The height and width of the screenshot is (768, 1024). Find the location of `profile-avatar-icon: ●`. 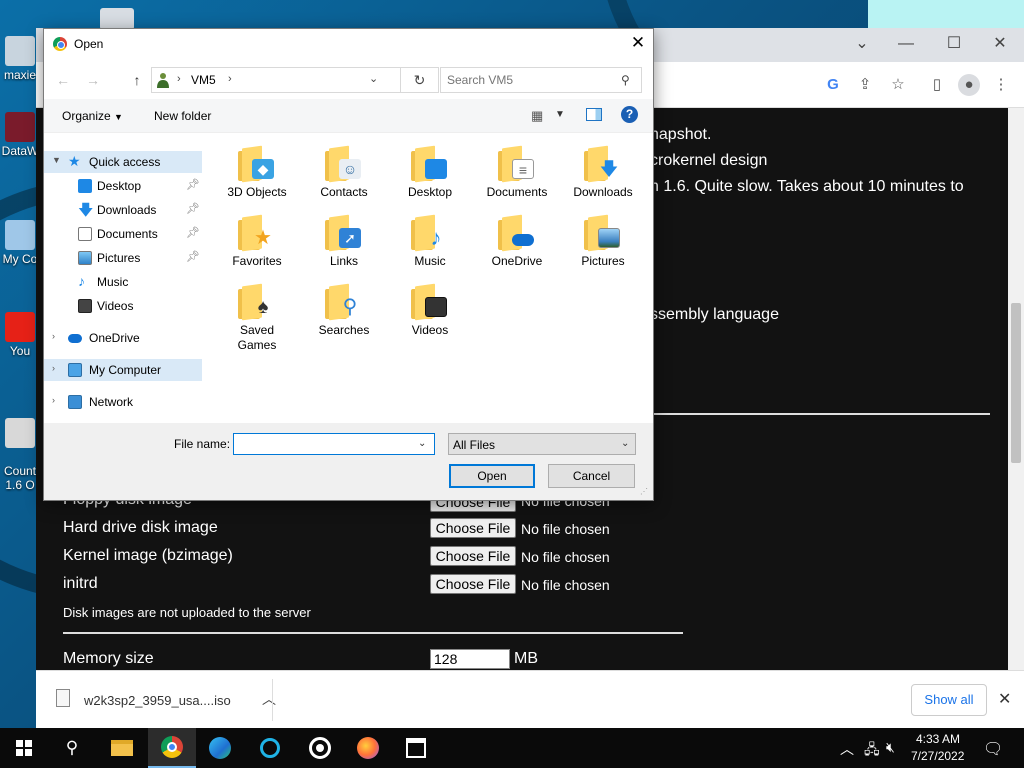

profile-avatar-icon: ● is located at coordinates (969, 85).